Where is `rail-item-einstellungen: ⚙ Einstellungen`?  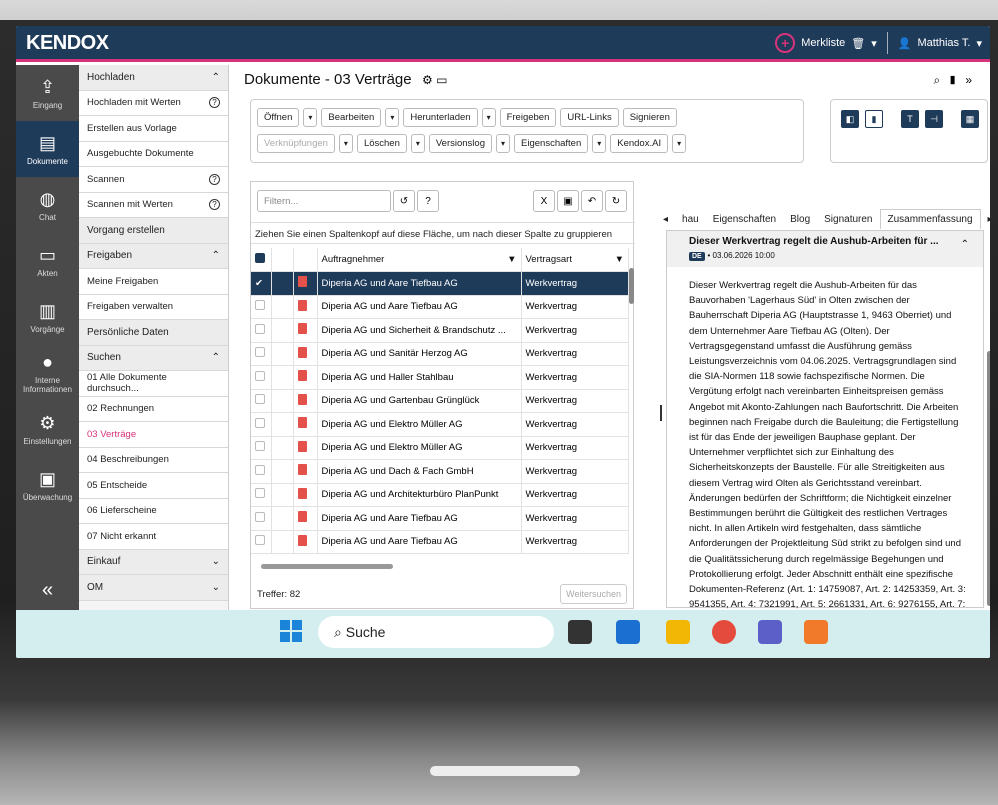
rail-item-einstellungen: ⚙ Einstellungen is located at coordinates (47, 429).